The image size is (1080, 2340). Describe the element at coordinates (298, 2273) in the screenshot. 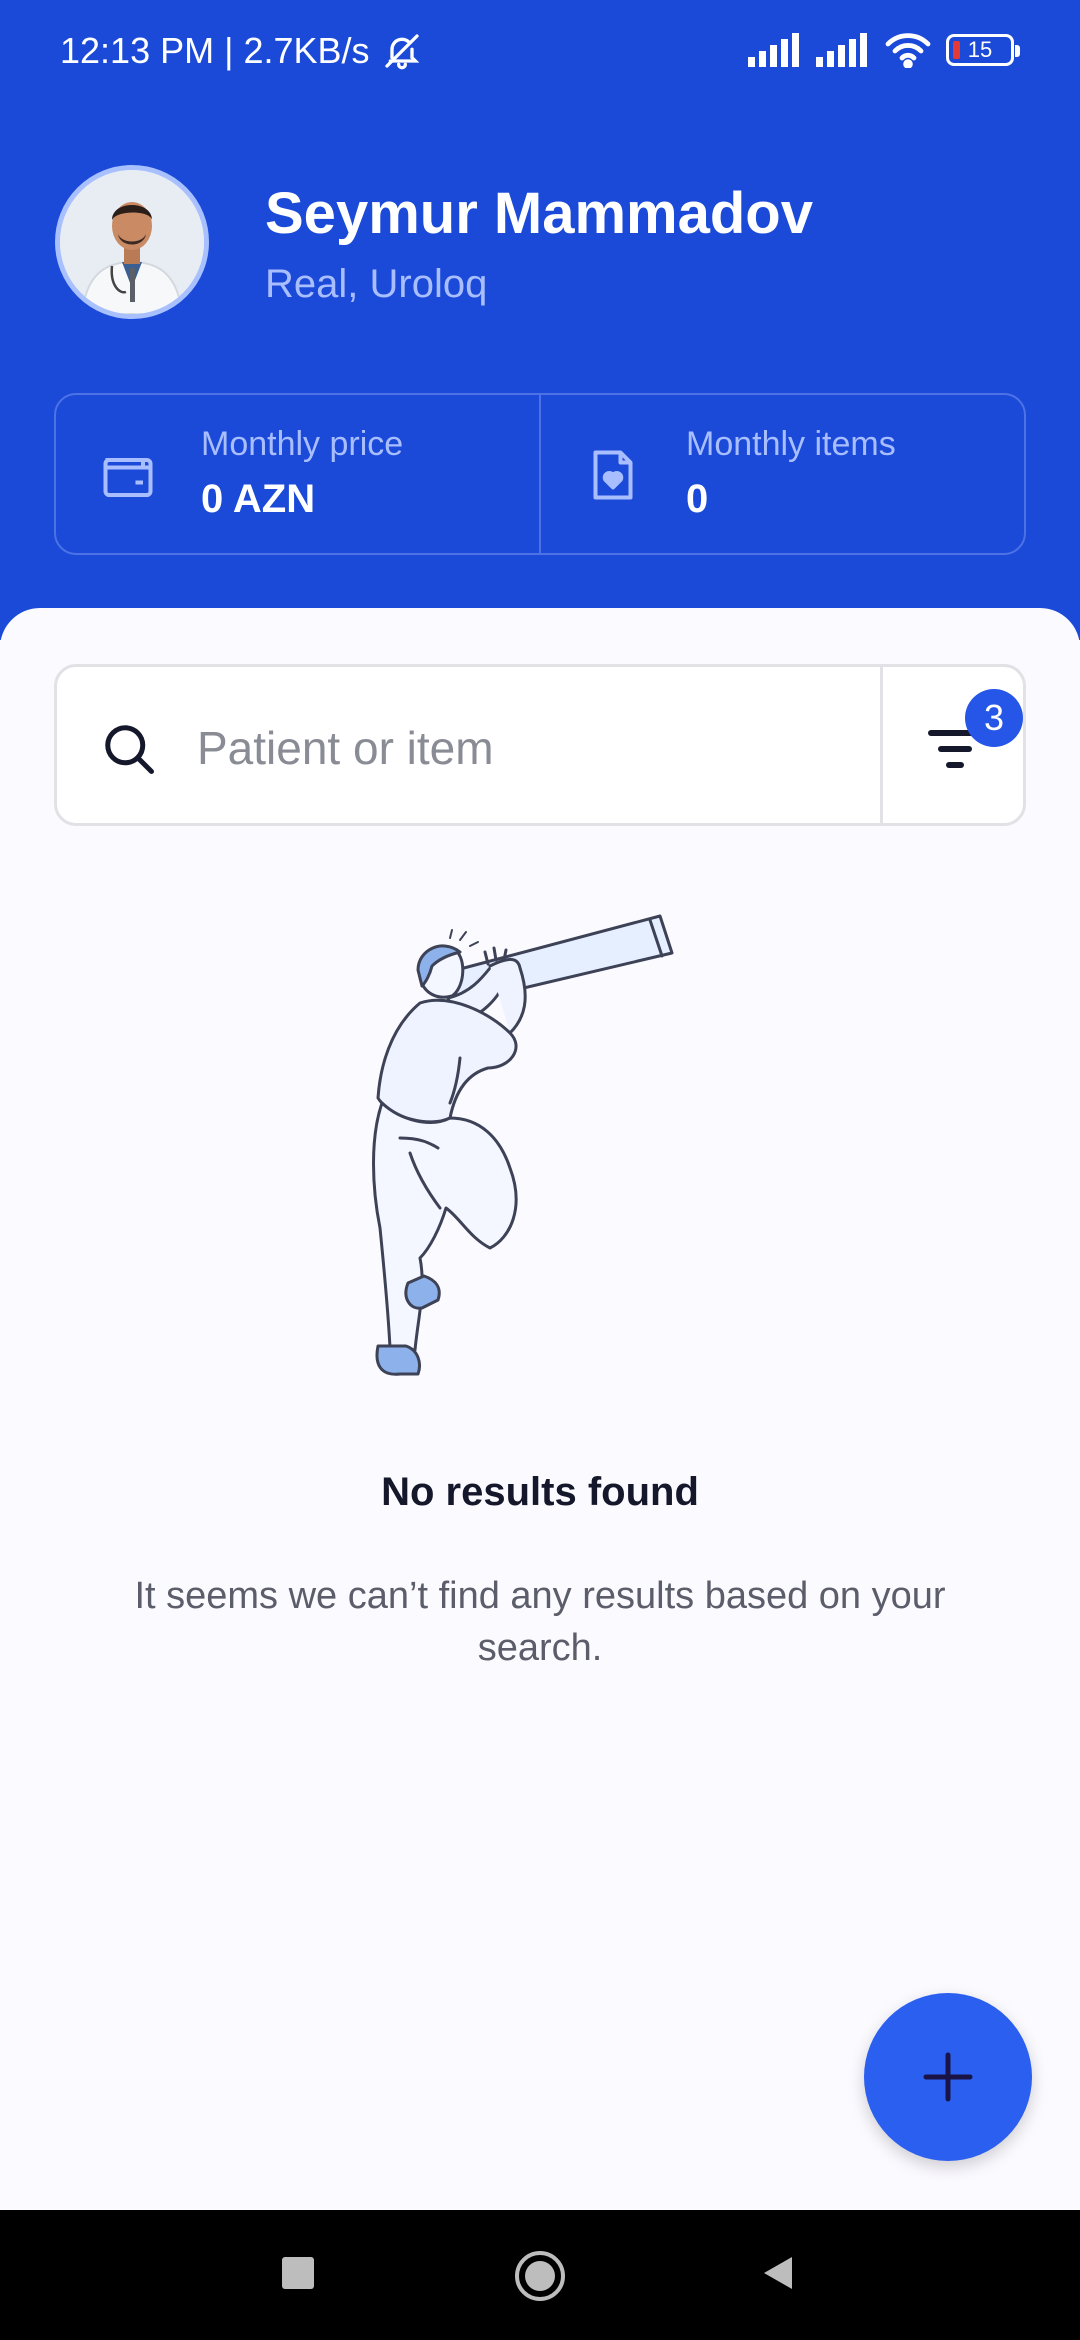

I see `square-icon` at that location.